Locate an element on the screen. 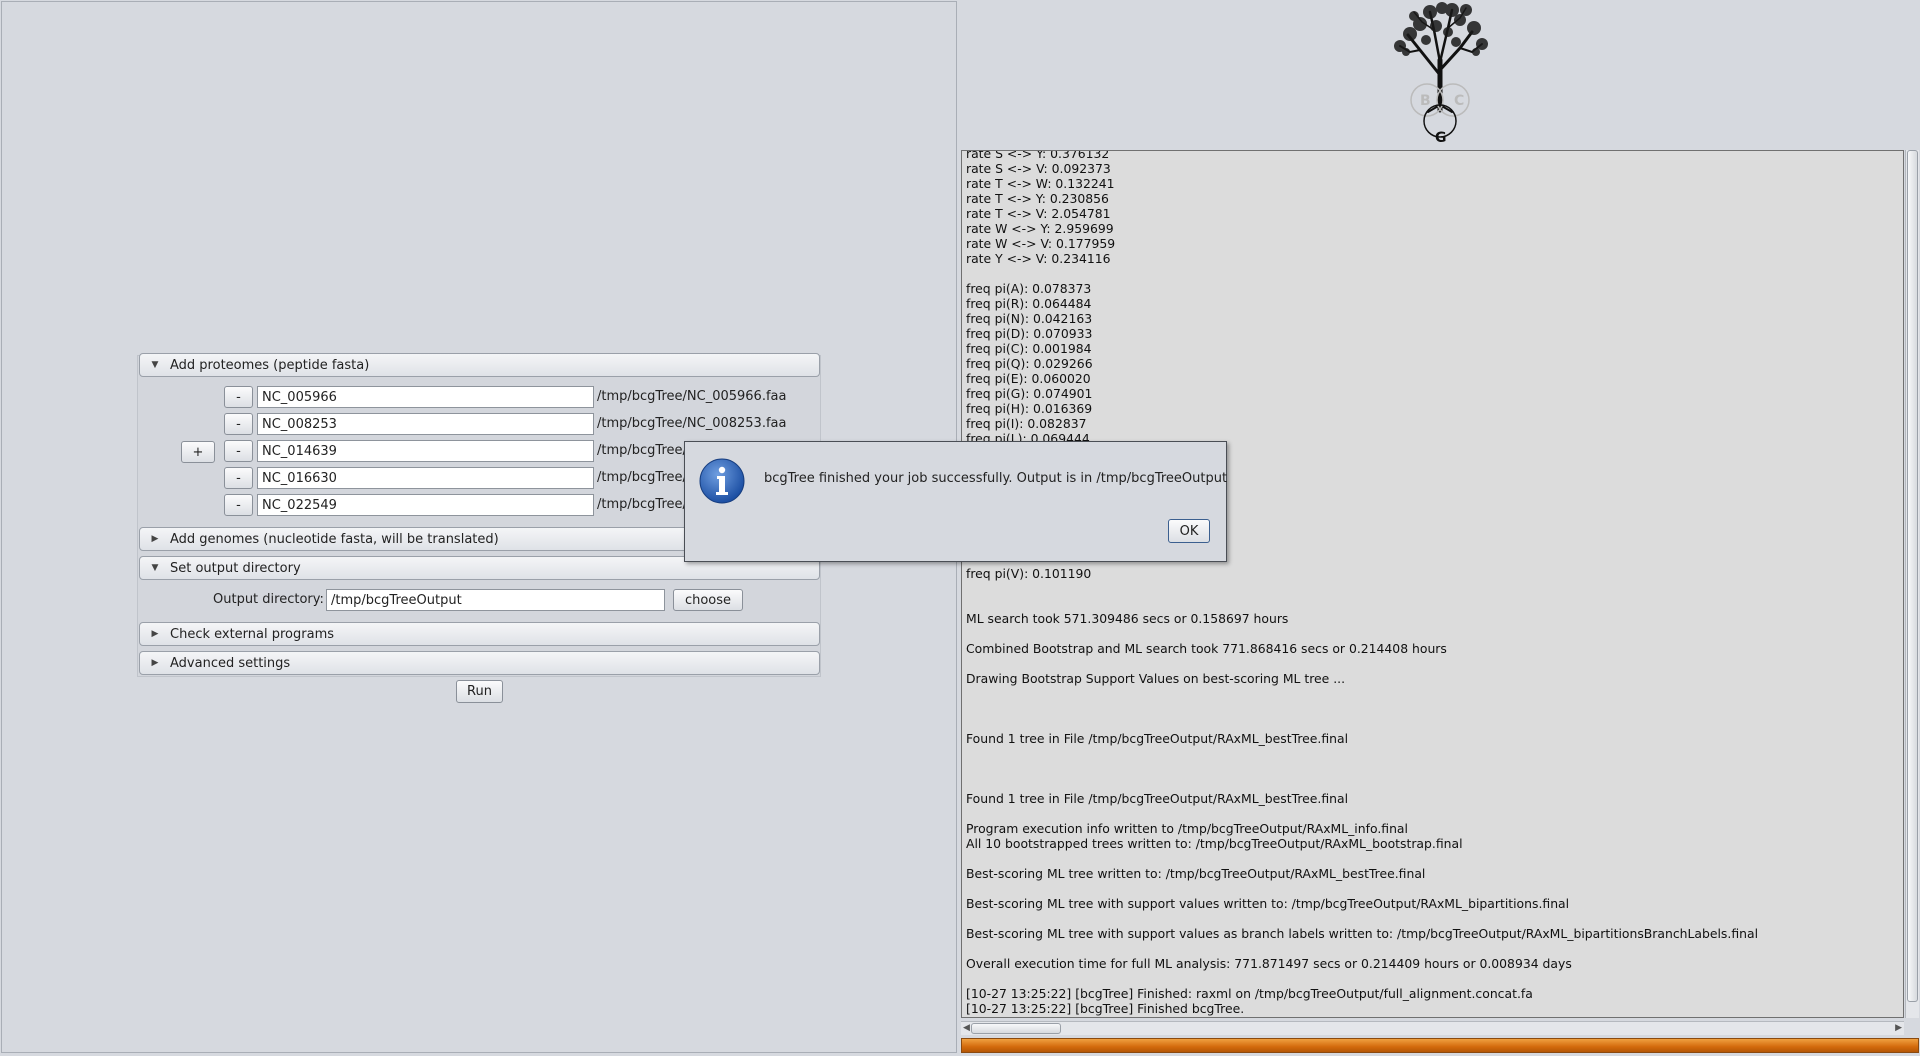  info-icon is located at coordinates (722, 481).